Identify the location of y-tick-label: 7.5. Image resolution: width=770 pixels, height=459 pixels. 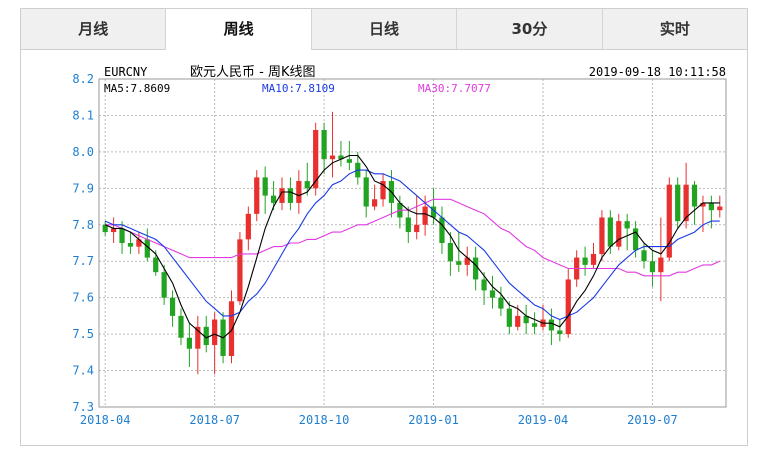
(83, 334).